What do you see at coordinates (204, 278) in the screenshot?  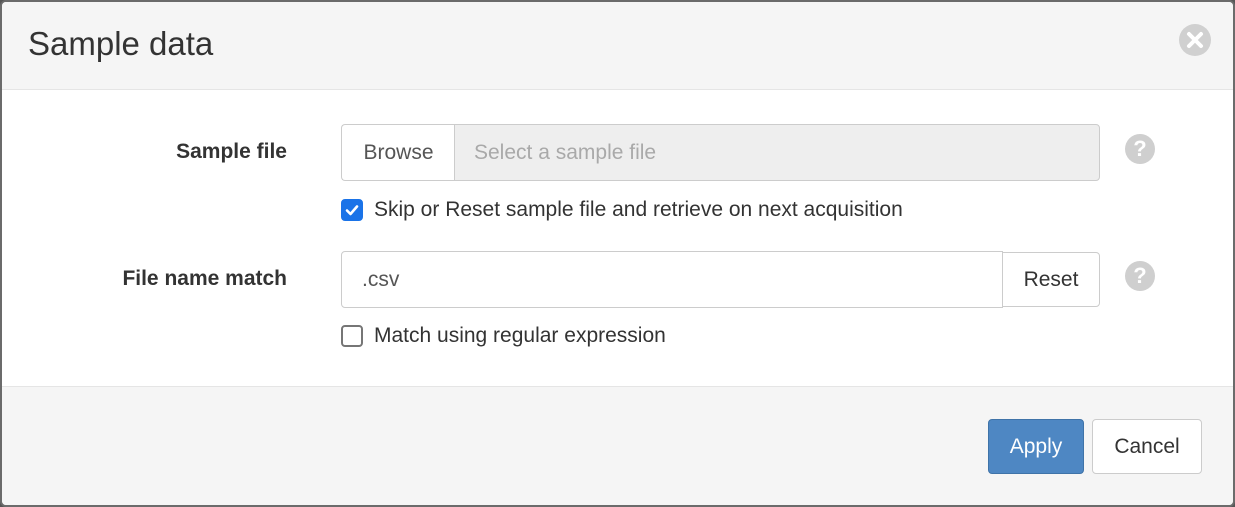 I see `file-name-match-label: File name match` at bounding box center [204, 278].